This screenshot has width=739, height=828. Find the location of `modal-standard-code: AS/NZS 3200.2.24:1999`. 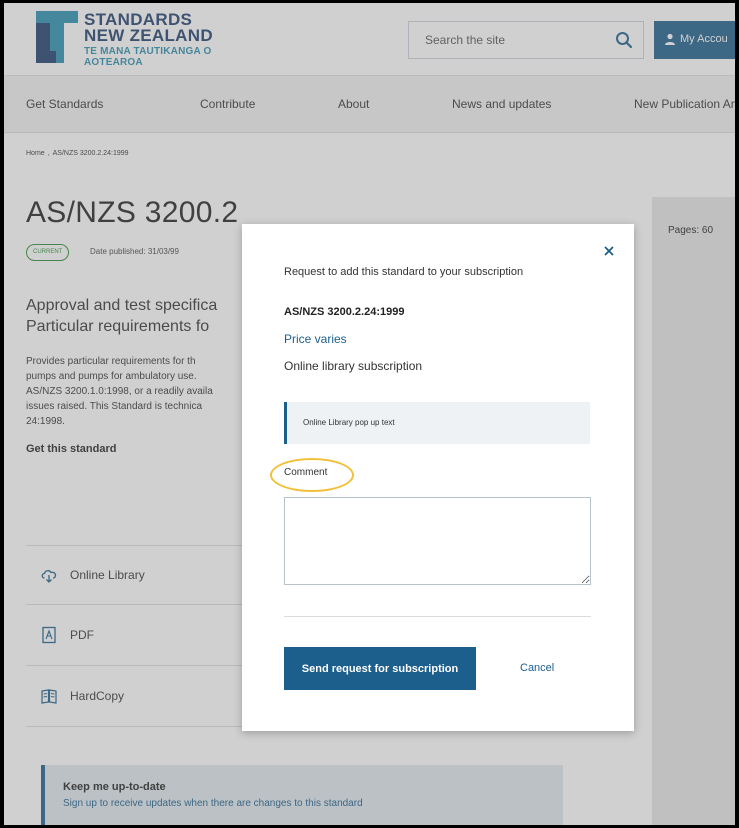

modal-standard-code: AS/NZS 3200.2.24:1999 is located at coordinates (344, 312).